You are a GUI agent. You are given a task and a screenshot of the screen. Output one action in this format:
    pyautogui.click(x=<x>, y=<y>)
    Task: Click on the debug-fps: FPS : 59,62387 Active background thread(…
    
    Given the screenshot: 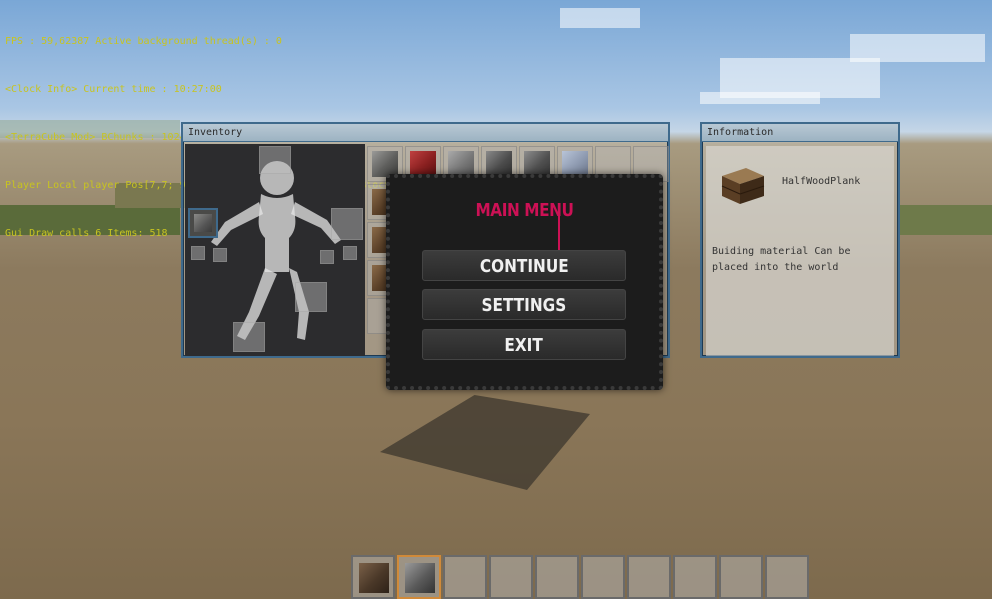 What is the action you would take?
    pyautogui.click(x=143, y=41)
    